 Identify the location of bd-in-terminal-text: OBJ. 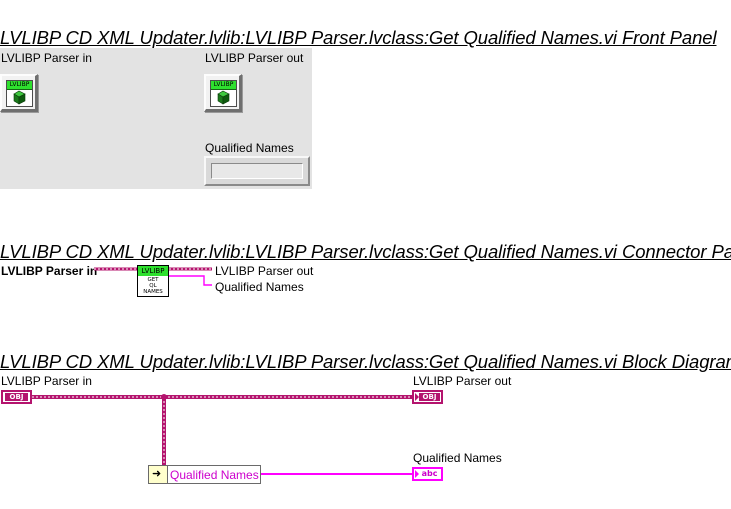
(16, 397).